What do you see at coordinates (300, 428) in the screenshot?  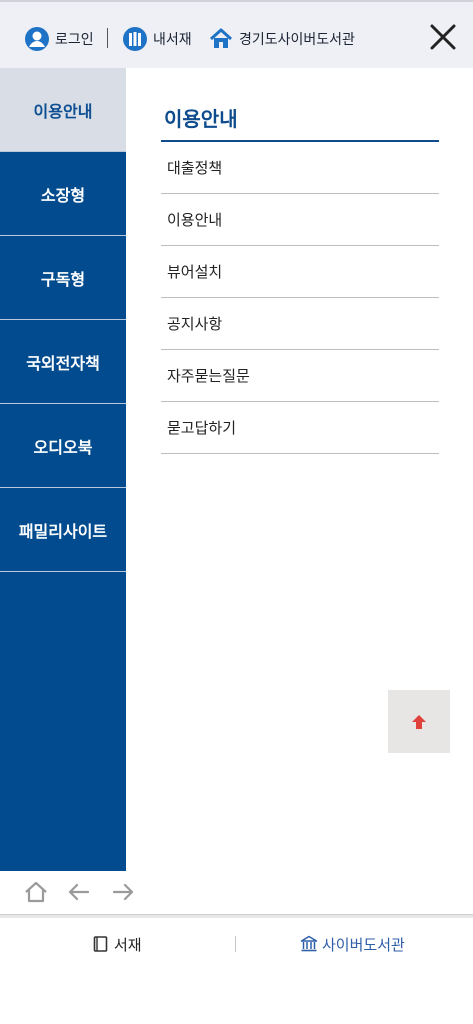 I see `submenu-item-qna: 묻고답하기` at bounding box center [300, 428].